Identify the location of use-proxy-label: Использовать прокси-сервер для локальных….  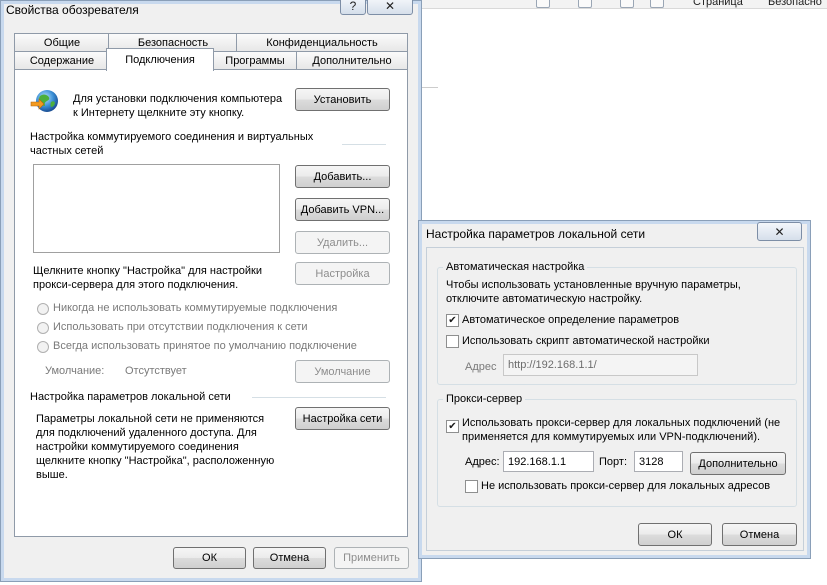
(621, 430).